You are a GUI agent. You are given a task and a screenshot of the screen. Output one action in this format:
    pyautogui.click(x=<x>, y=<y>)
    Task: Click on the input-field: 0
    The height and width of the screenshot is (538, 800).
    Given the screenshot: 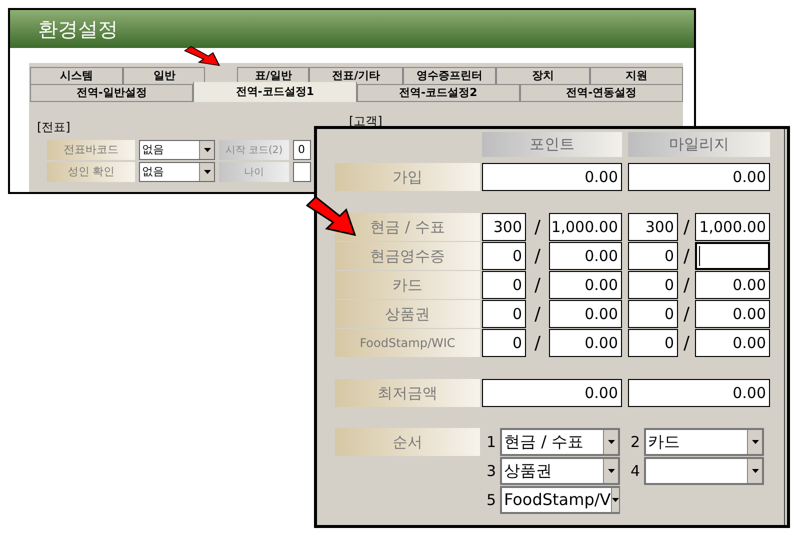 What is the action you would take?
    pyautogui.click(x=302, y=150)
    